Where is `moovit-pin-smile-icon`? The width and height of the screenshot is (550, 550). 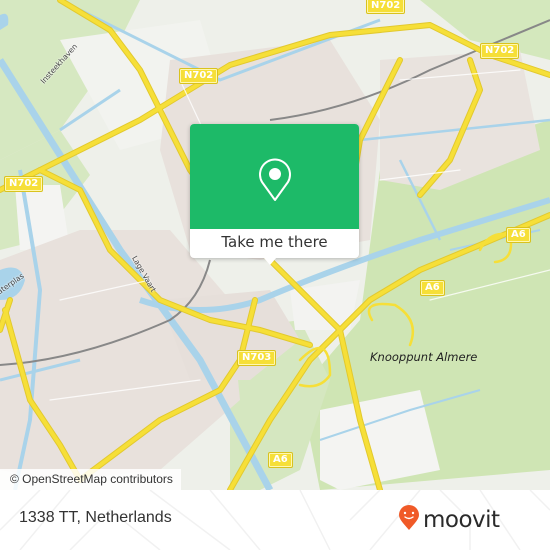
moovit-pin-smile-icon is located at coordinates (409, 520).